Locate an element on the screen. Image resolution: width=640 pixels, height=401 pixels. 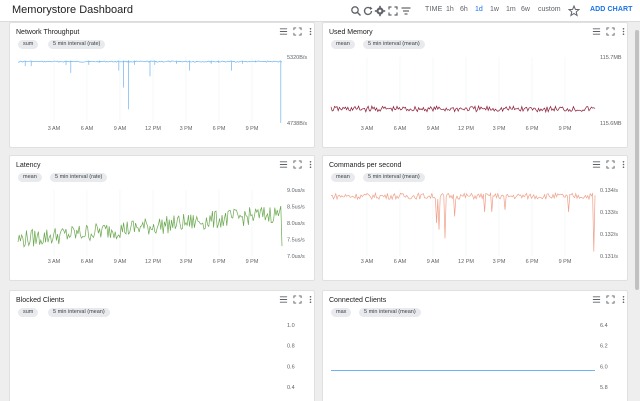
y-tick-label: 0.131/s is located at coordinates (609, 257).